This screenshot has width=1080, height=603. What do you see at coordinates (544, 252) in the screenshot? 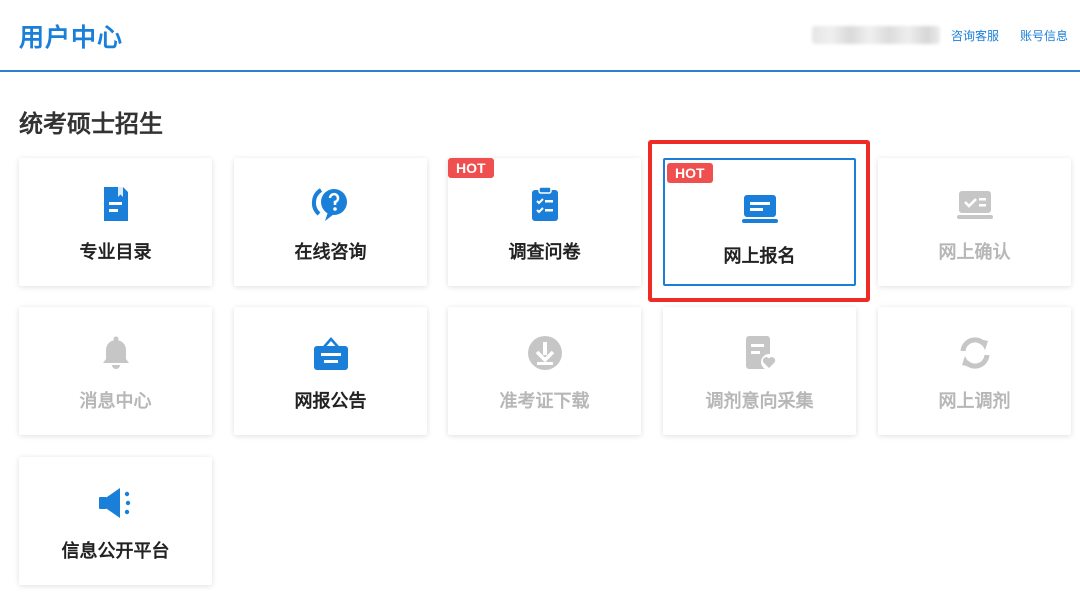
I see `card-label: 调查问卷` at bounding box center [544, 252].